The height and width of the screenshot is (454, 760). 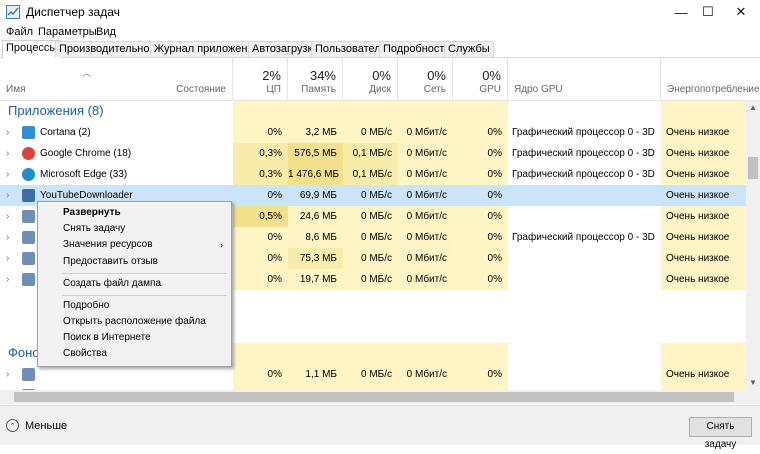 What do you see at coordinates (315, 153) in the screenshot?
I see `memory-value: 576,5 МБ` at bounding box center [315, 153].